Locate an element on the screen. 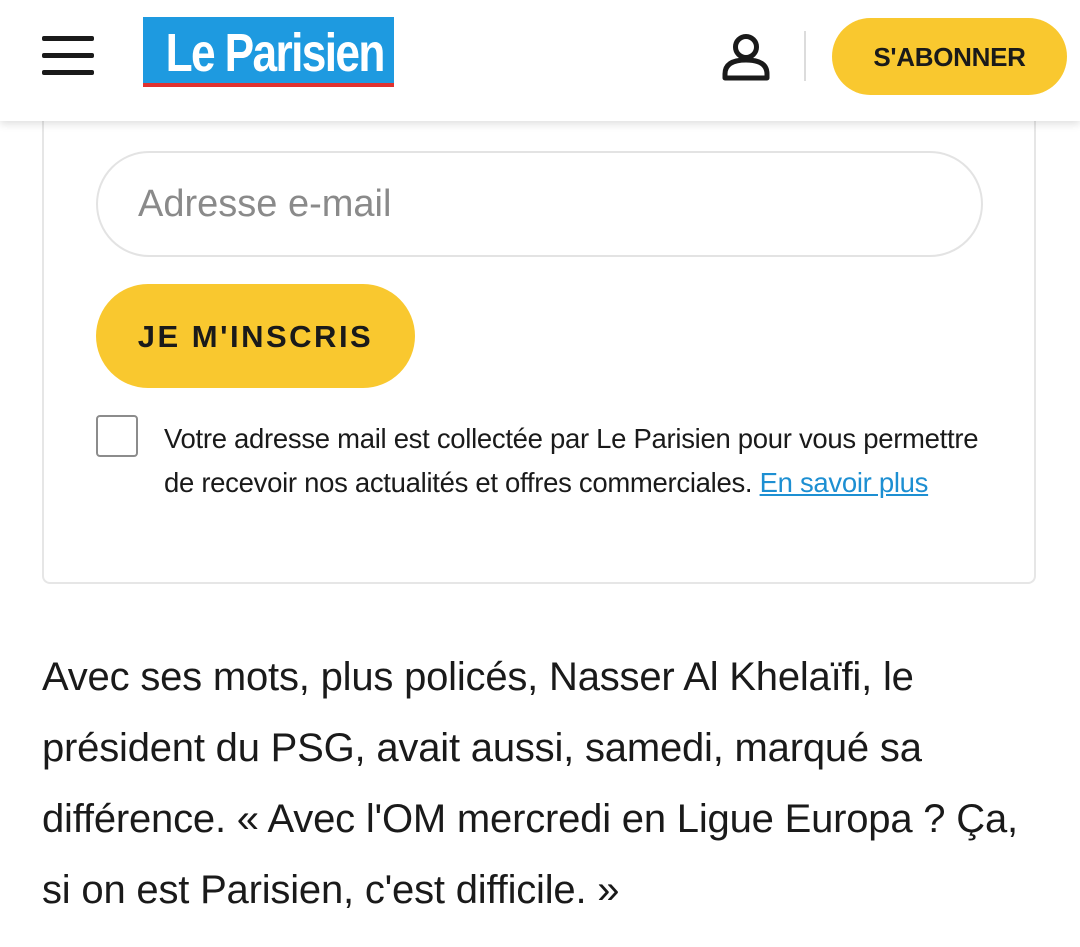 This screenshot has height=947, width=1080. consent-checkbox is located at coordinates (117, 436).